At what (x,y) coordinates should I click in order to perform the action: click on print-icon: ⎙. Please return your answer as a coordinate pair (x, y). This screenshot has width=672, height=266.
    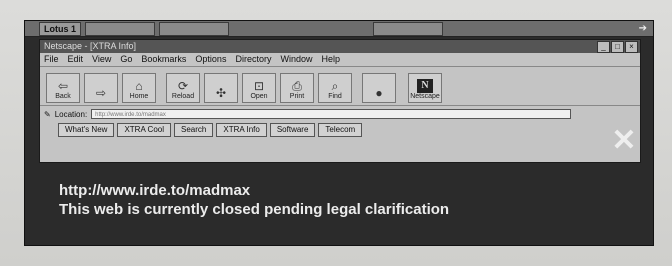
    Looking at the image, I should click on (297, 86).